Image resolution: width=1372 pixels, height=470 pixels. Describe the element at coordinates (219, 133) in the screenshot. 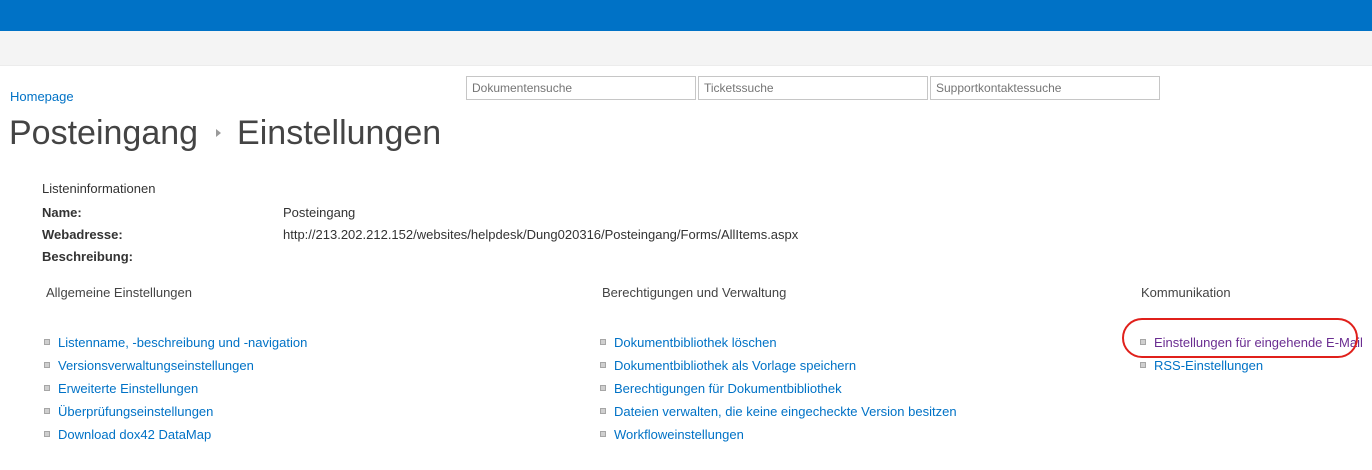

I see `breadcrumb-arrow-icon` at that location.